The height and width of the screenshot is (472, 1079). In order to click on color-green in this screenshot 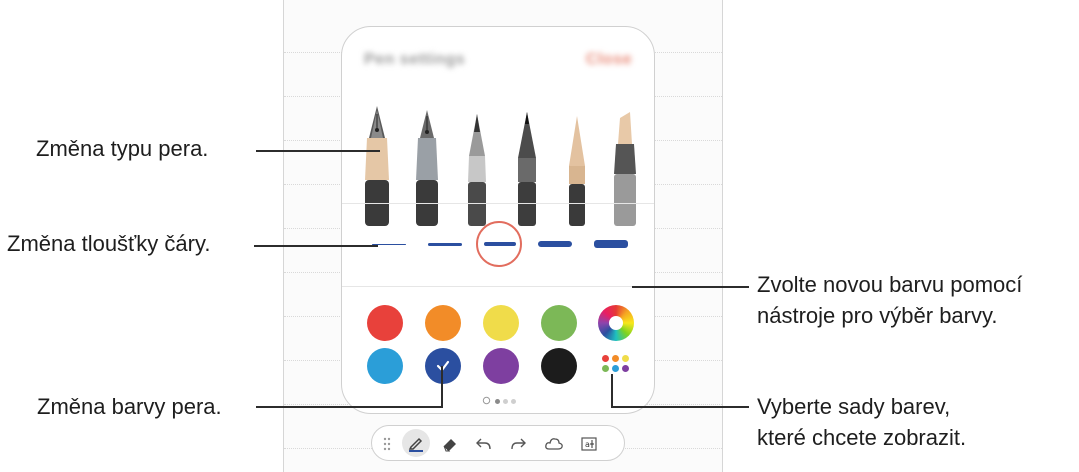, I will do `click(559, 323)`.